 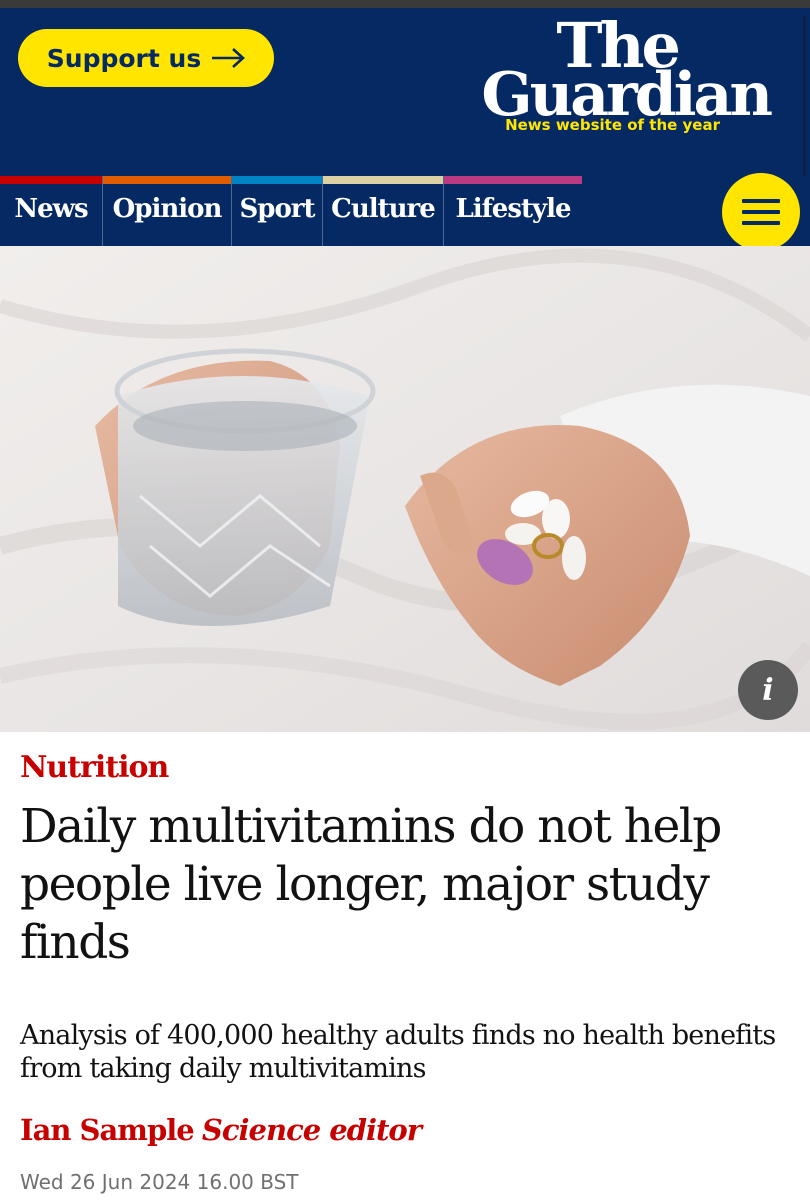 I want to click on nav-item-culture: Culture, so click(x=383, y=211).